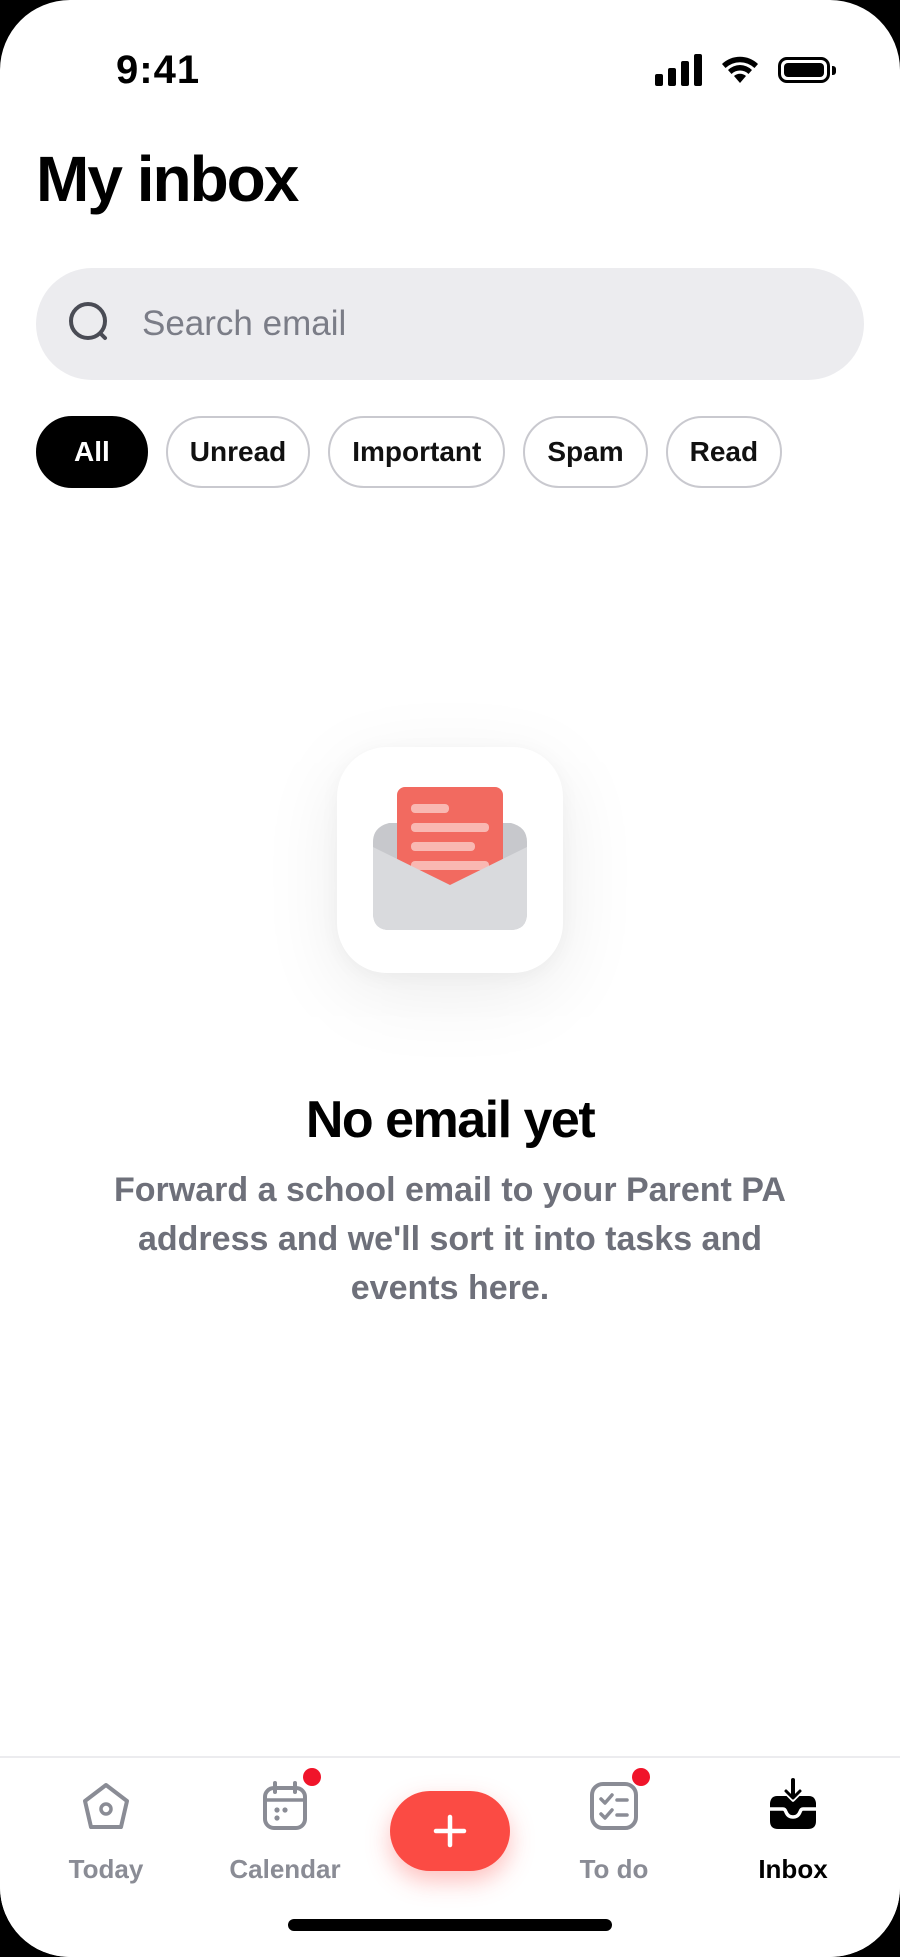 The image size is (900, 1957). Describe the element at coordinates (285, 1869) in the screenshot. I see `tab-label: Calendar` at that location.